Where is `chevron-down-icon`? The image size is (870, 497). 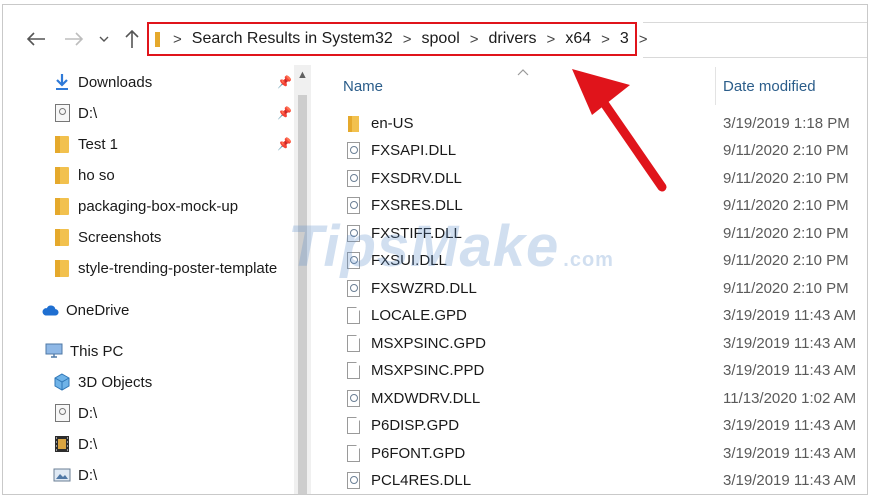
chevron-down-icon is located at coordinates (104, 39).